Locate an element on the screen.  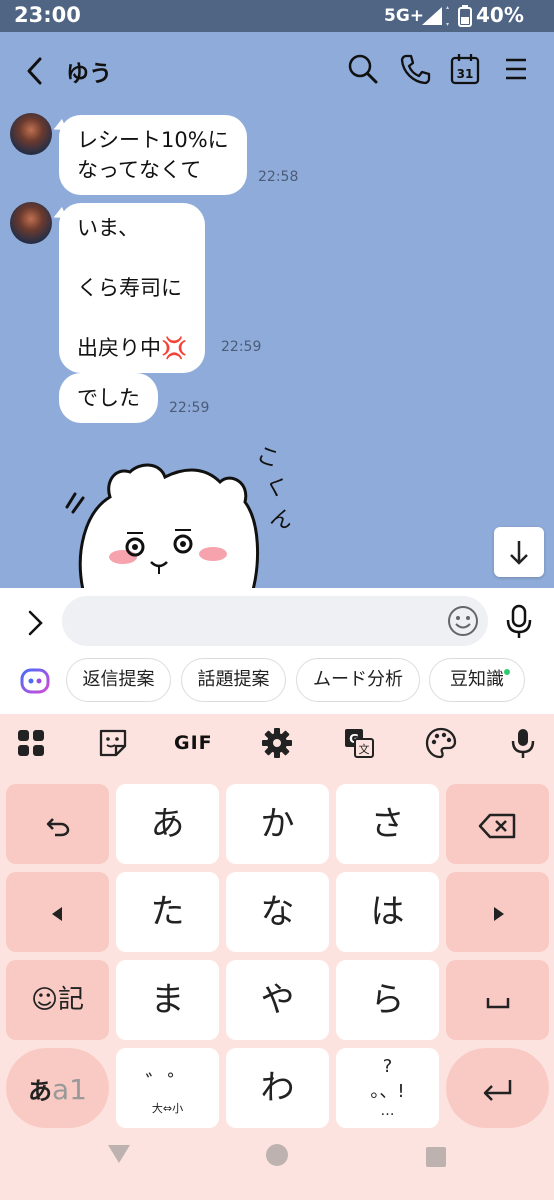
left-triangle-icon is located at coordinates (56, 913).